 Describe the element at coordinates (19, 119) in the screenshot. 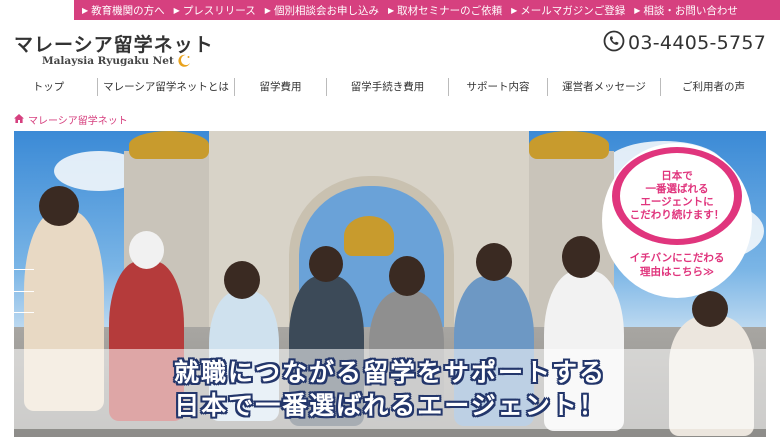

I see `home-icon` at that location.